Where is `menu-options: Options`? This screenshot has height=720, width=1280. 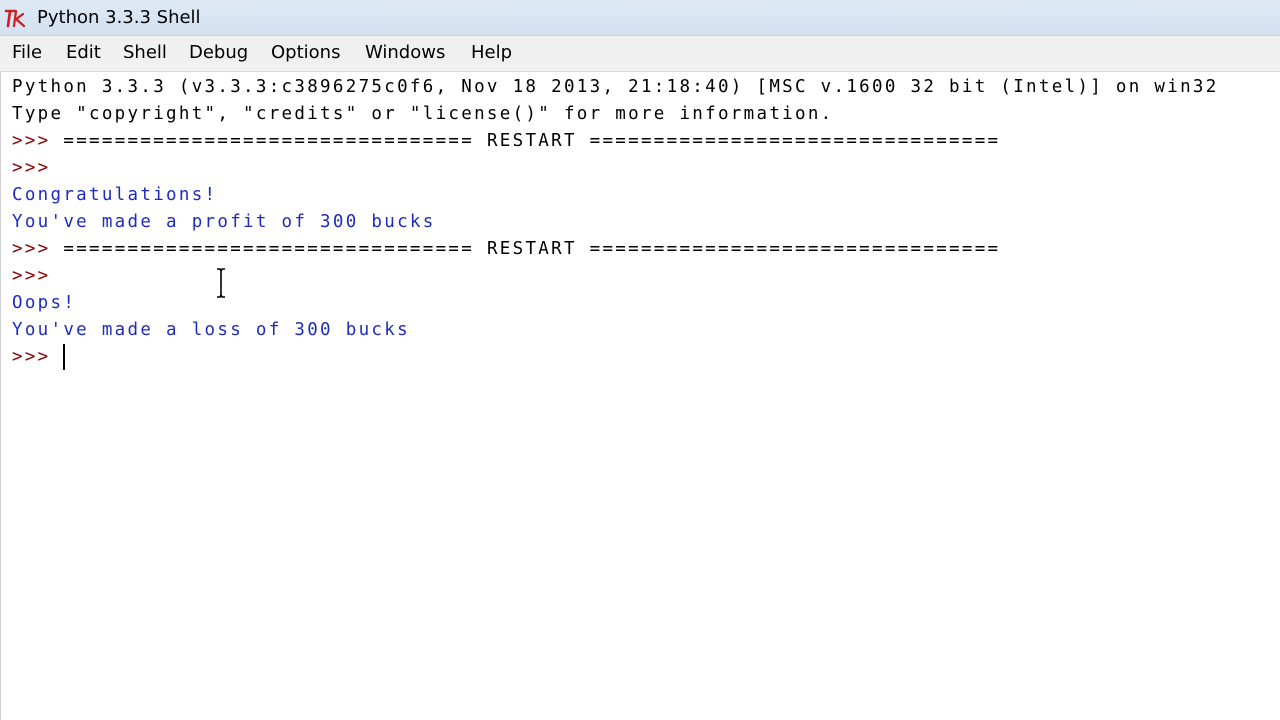 menu-options: Options is located at coordinates (305, 53).